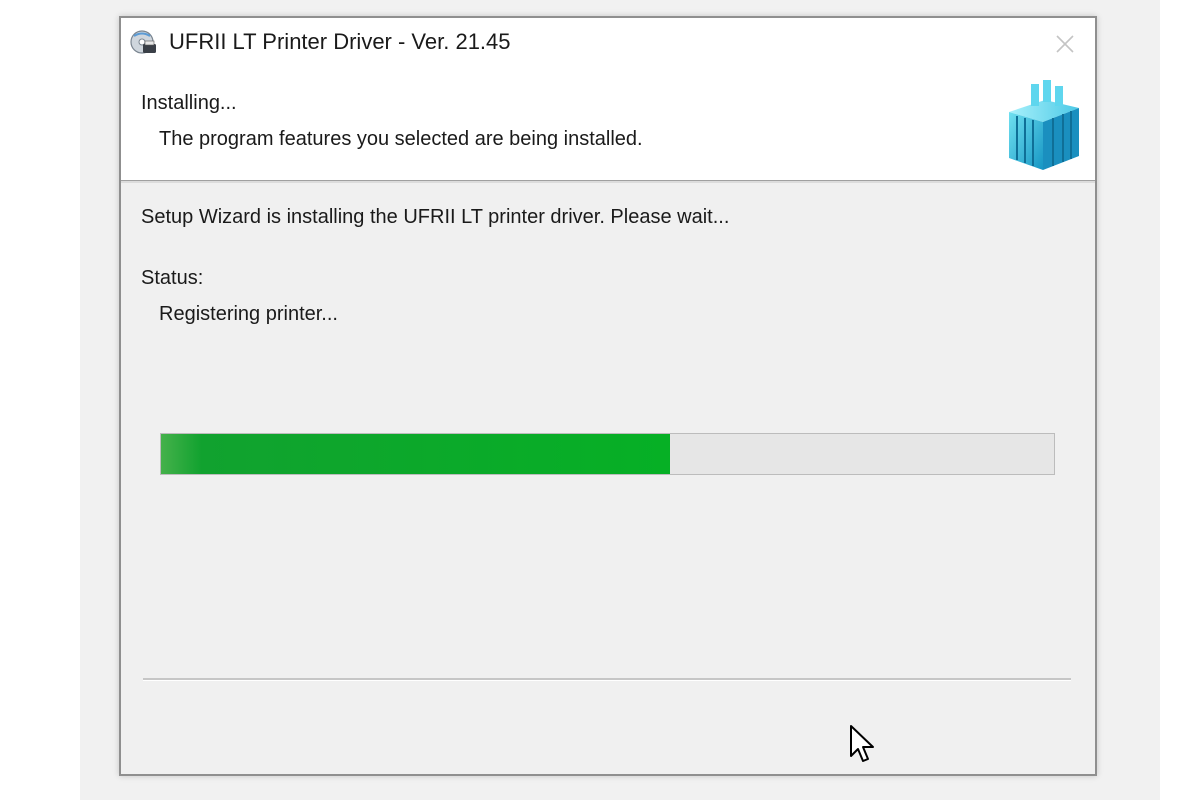 The height and width of the screenshot is (800, 1200). I want to click on blue-cube-logo-icon, so click(1044, 126).